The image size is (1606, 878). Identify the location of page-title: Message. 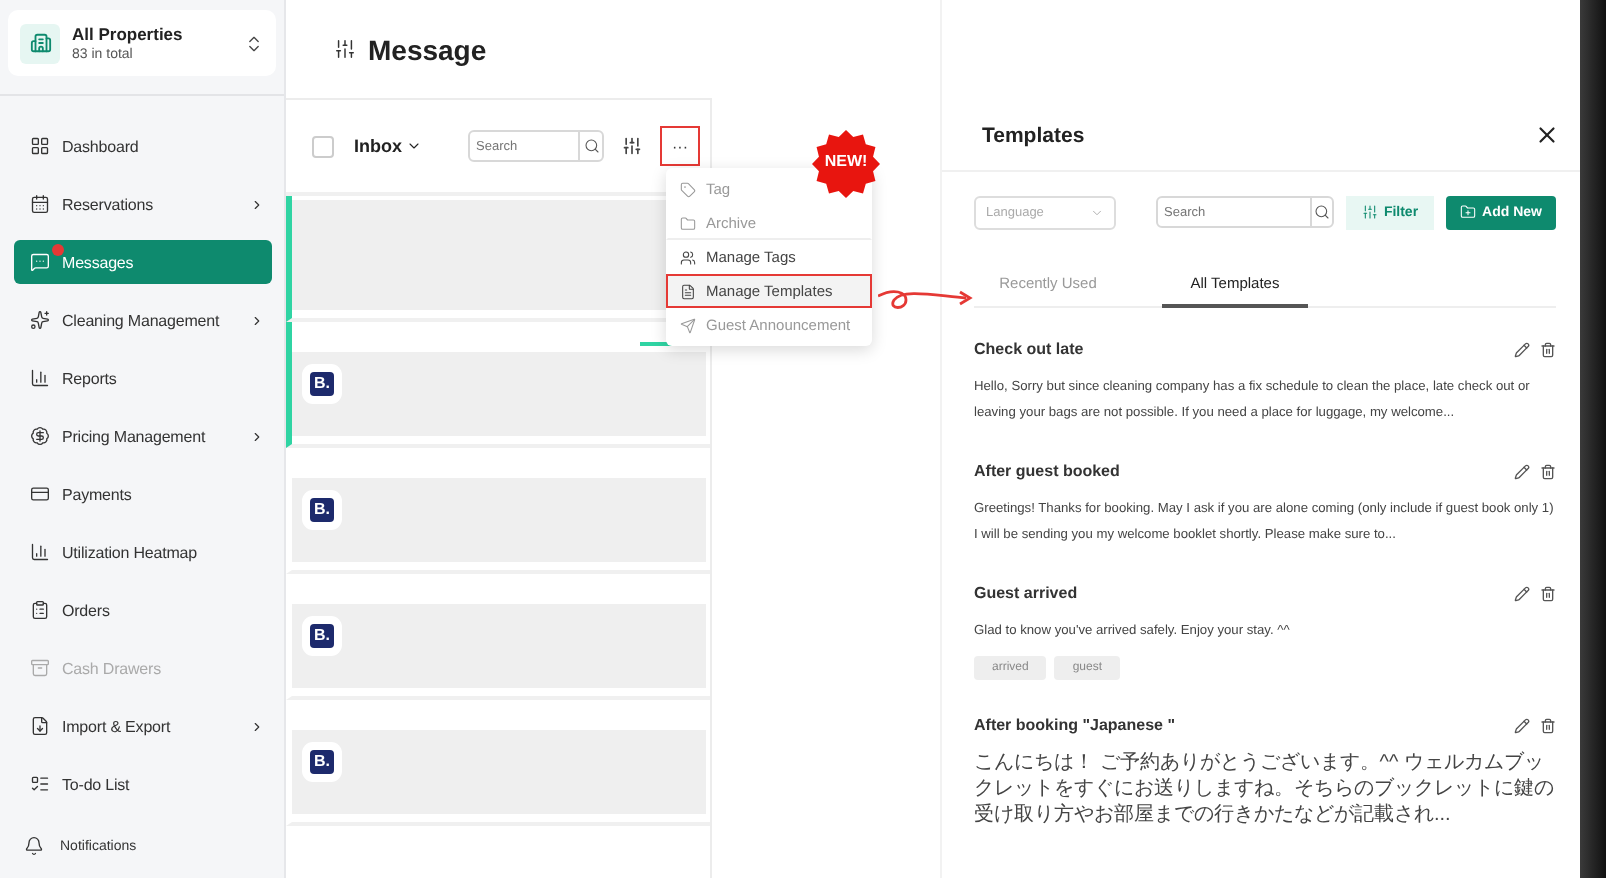
(427, 49).